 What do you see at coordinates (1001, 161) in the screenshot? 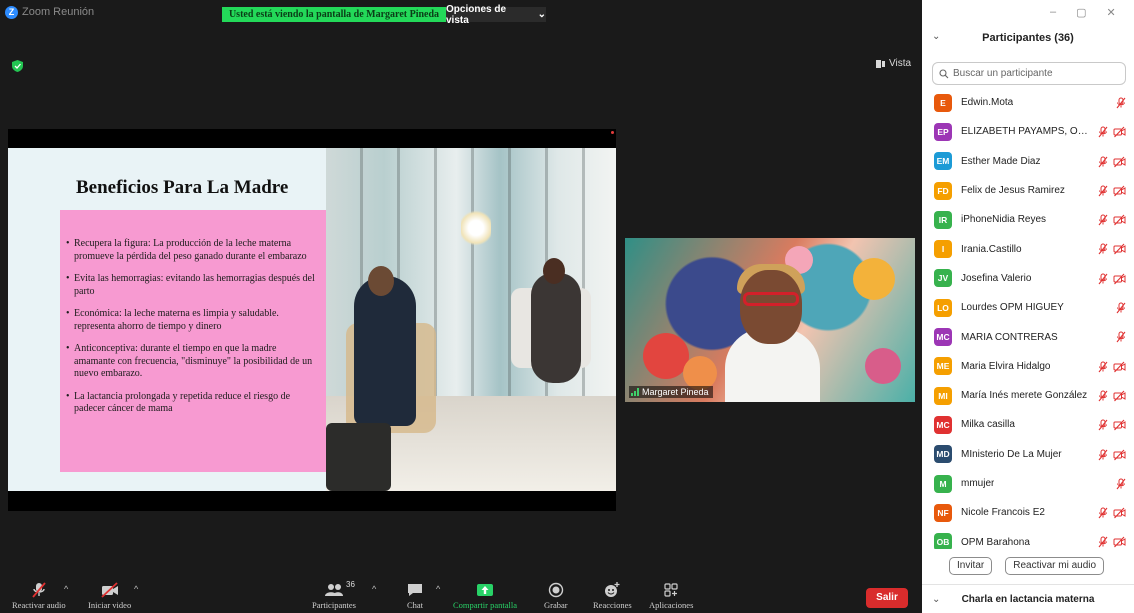
I see `participant-name: Esther Made Diaz` at bounding box center [1001, 161].